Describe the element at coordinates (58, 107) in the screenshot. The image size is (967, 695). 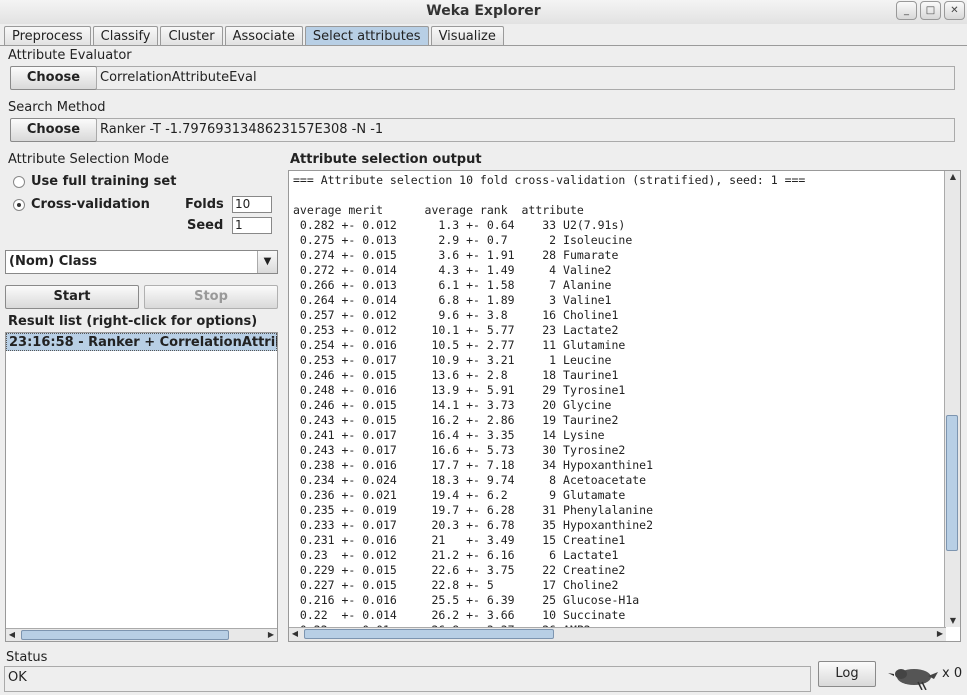
I see `search-method-label: Search Method` at that location.